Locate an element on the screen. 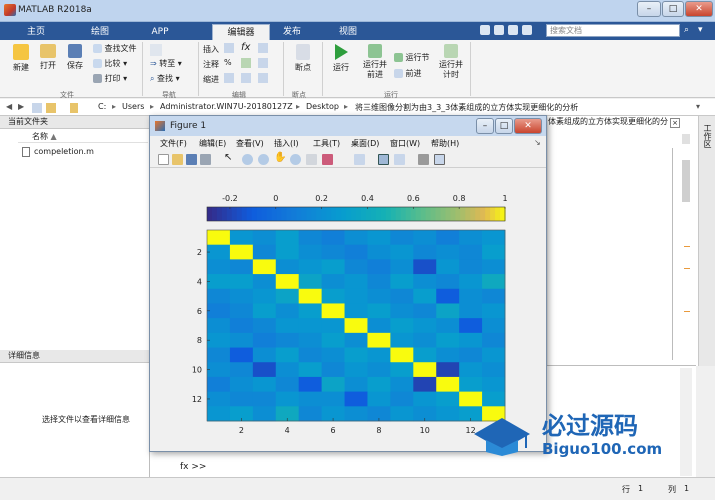  save-button: 保存 is located at coordinates (75, 57).